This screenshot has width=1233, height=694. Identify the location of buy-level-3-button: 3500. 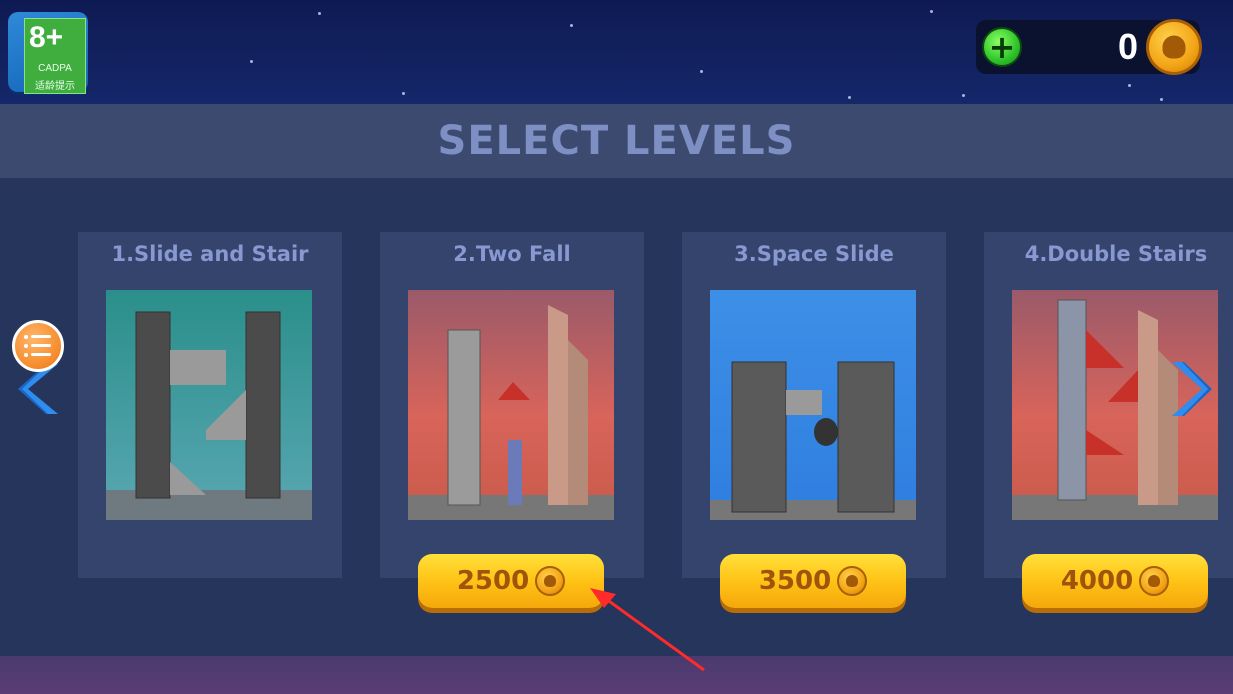
(813, 581).